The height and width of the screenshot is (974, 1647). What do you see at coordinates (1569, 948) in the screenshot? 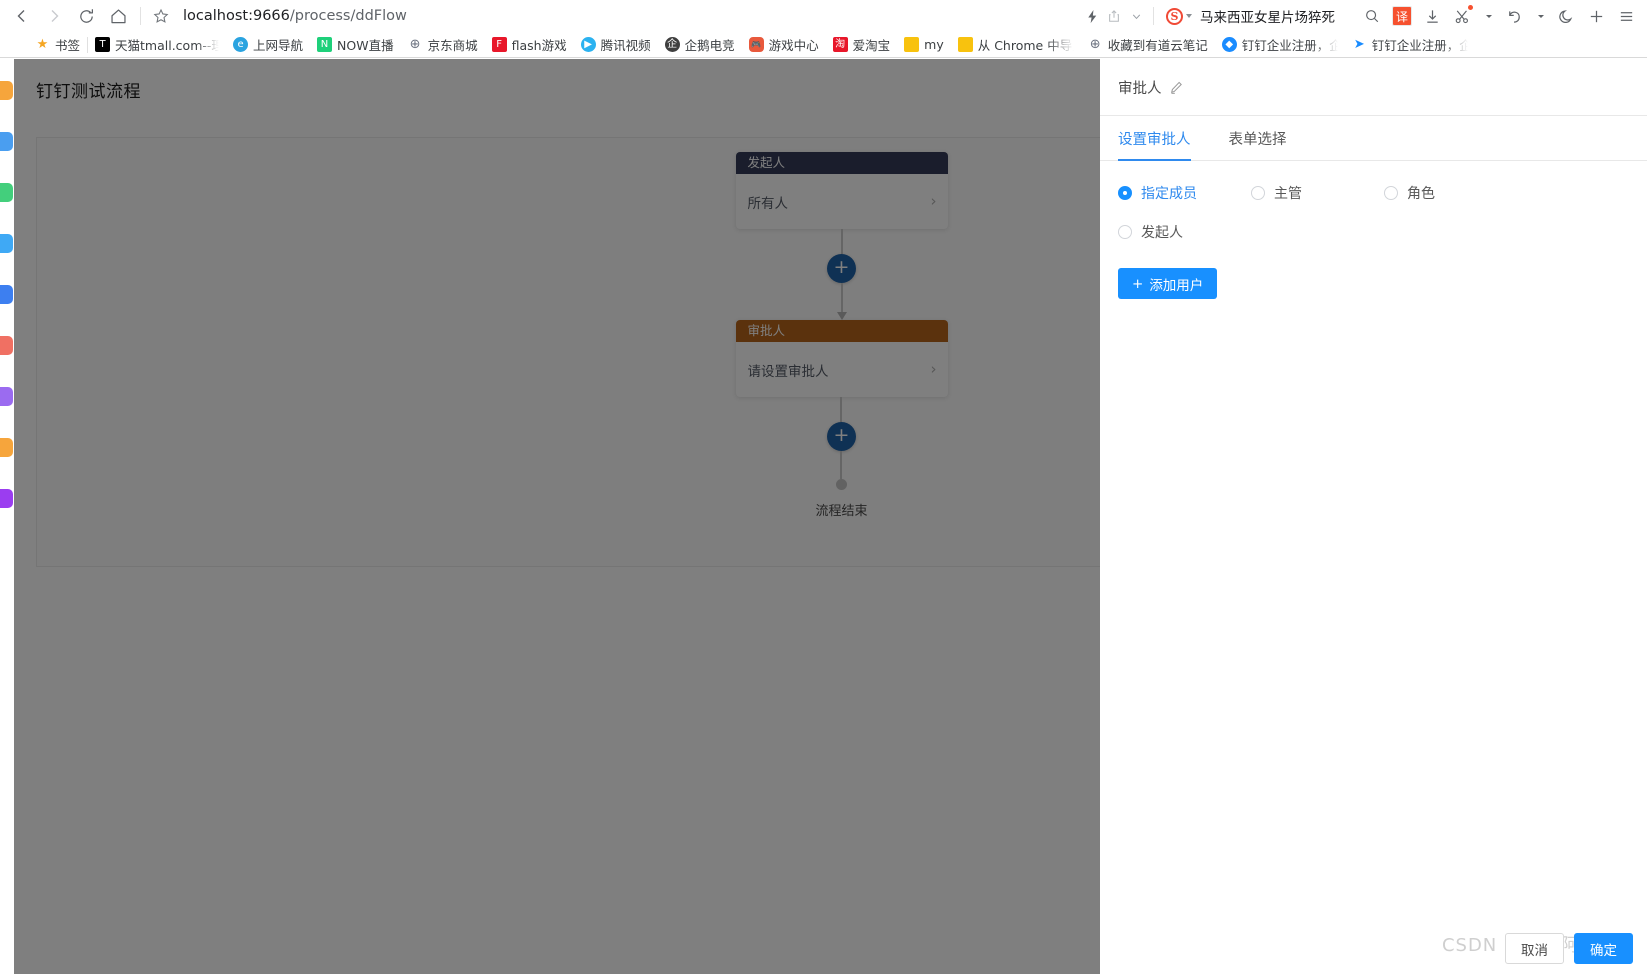
I see `drawer-footer: 取消 确定` at bounding box center [1569, 948].